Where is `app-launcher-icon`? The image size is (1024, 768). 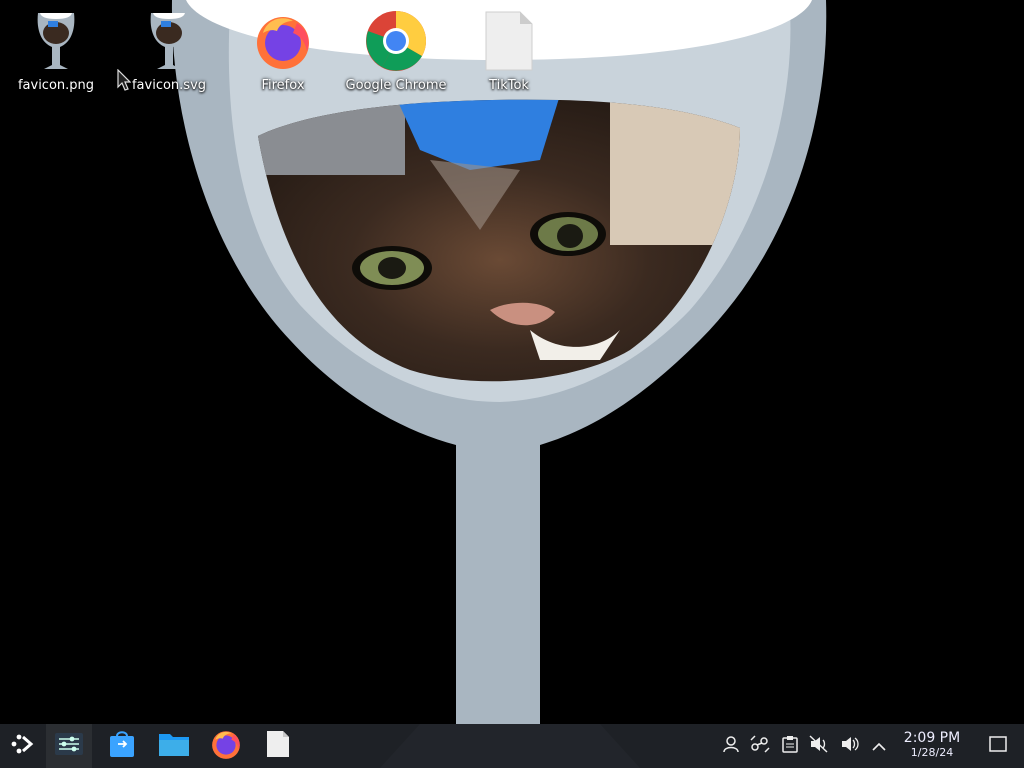
app-launcher-icon is located at coordinates (22, 746).